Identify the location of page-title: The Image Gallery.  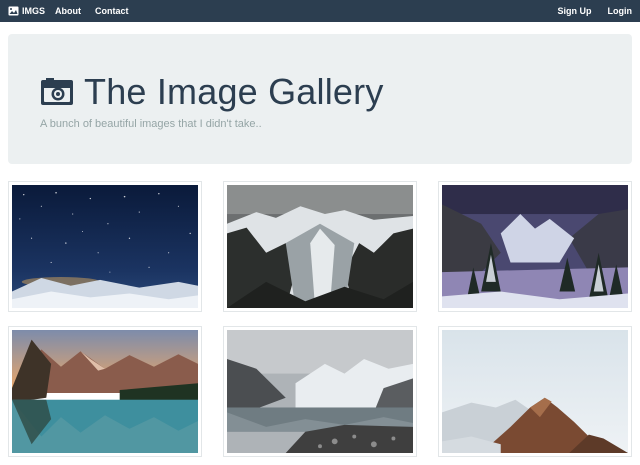
(234, 91).